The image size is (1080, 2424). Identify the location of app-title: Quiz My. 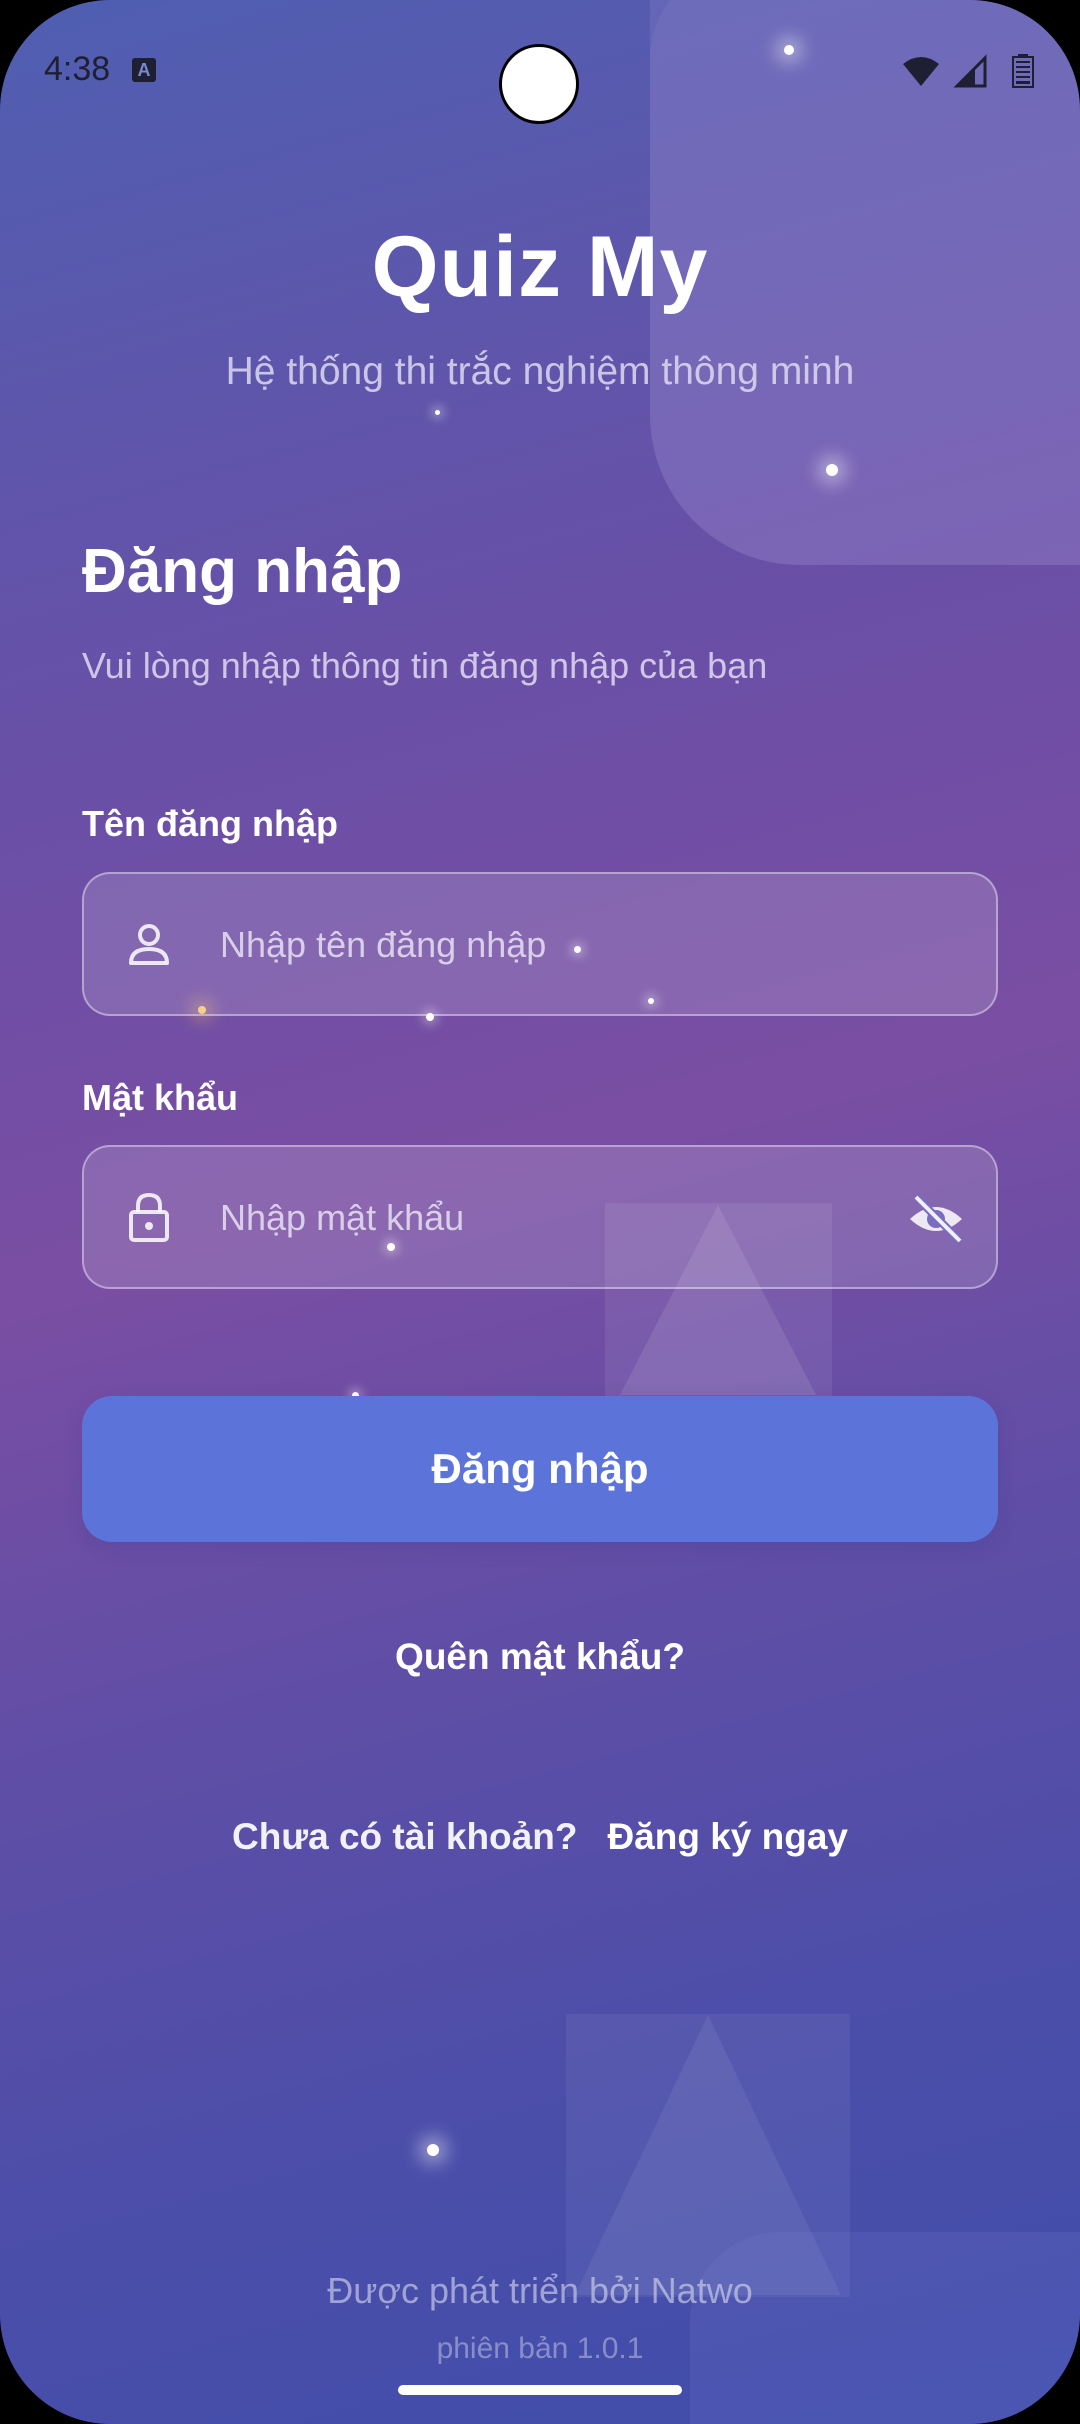
(540, 267).